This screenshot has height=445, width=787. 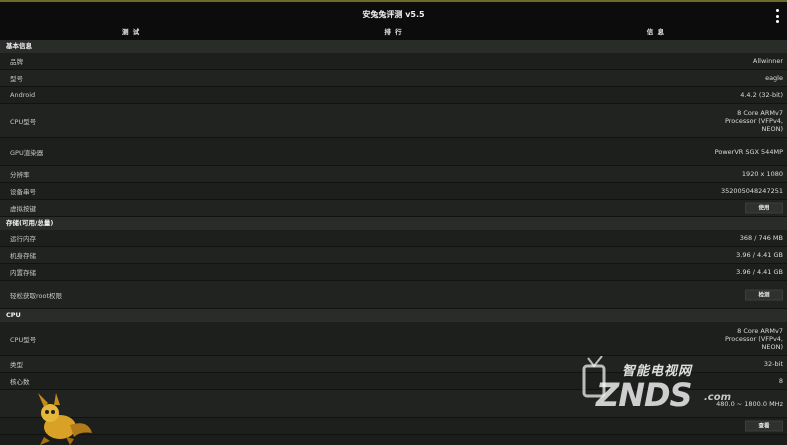 What do you see at coordinates (393, 152) in the screenshot?
I see `row-gpu: GPU渲染器 PowerVR SGX 544MP` at bounding box center [393, 152].